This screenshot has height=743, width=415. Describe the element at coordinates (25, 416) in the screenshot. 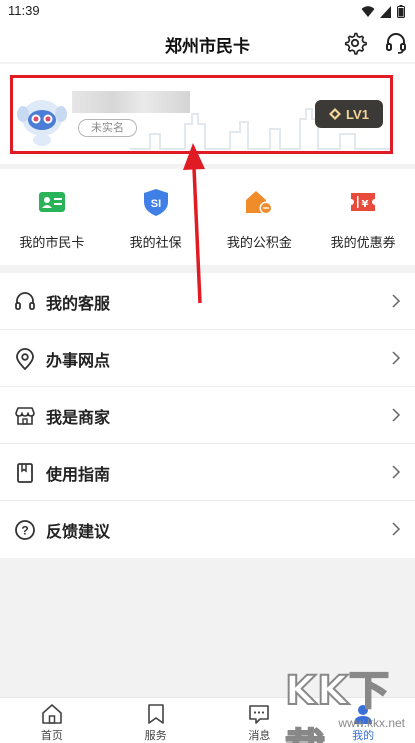

I see `store-icon` at that location.